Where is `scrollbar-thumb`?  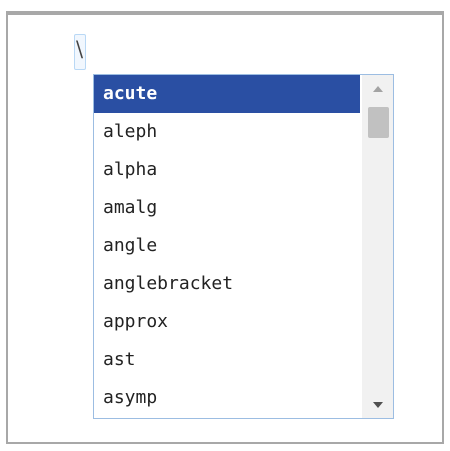
scrollbar-thumb is located at coordinates (378, 122).